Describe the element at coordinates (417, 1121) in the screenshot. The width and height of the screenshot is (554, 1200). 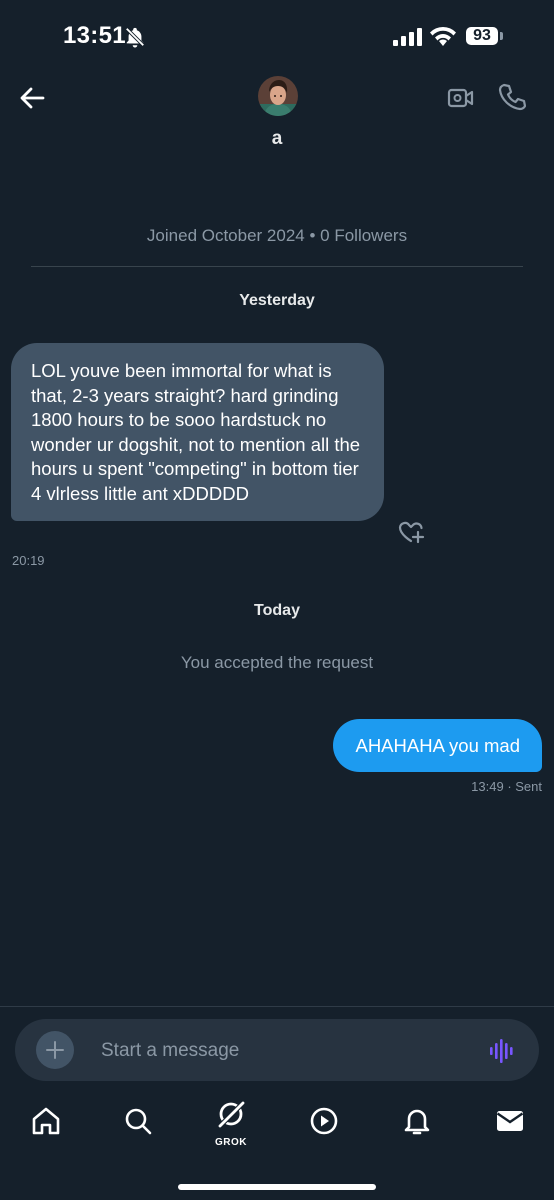
I see `bell-icon` at that location.